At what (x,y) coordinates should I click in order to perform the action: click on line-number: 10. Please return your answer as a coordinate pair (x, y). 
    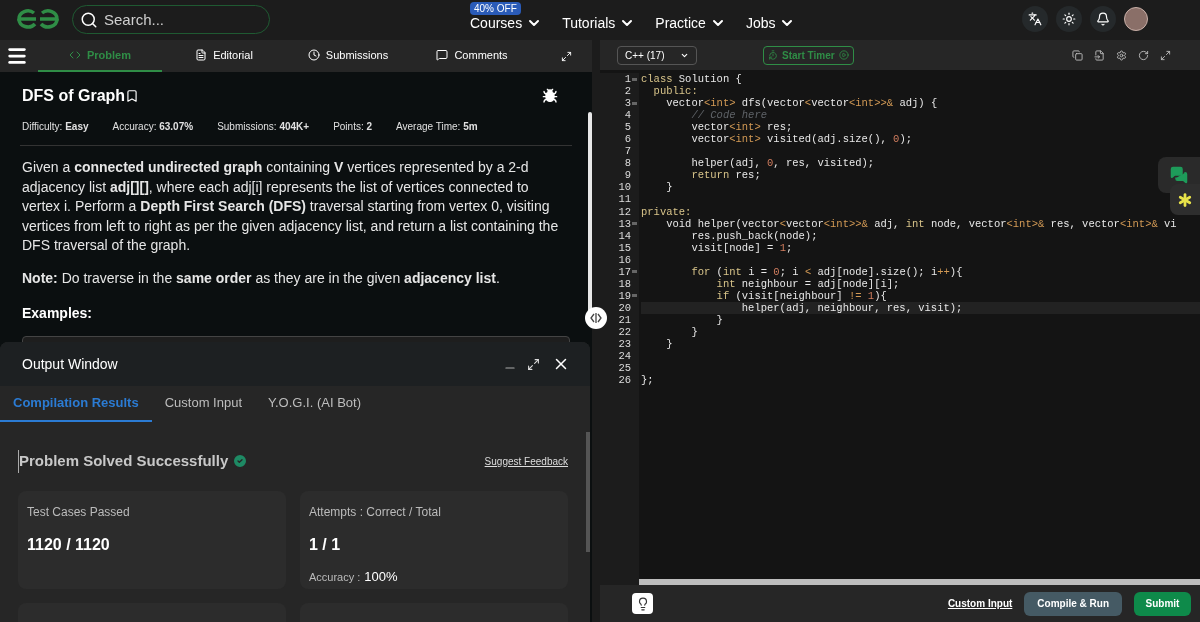
    Looking at the image, I should click on (624, 187).